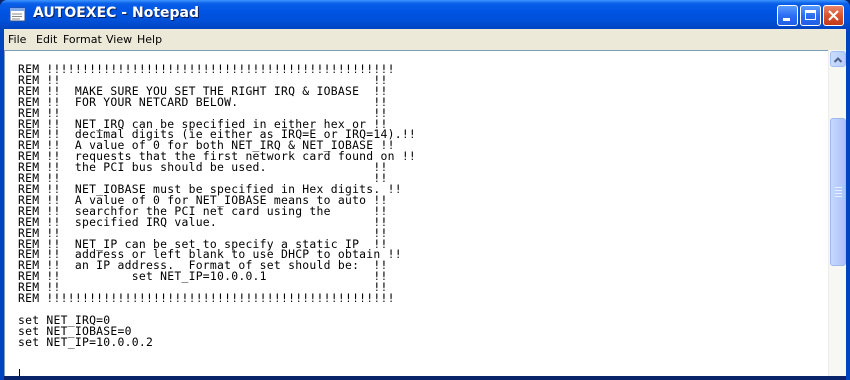 The height and width of the screenshot is (380, 850). I want to click on title-bar: AUTOEXEC - Notepad, so click(425, 14).